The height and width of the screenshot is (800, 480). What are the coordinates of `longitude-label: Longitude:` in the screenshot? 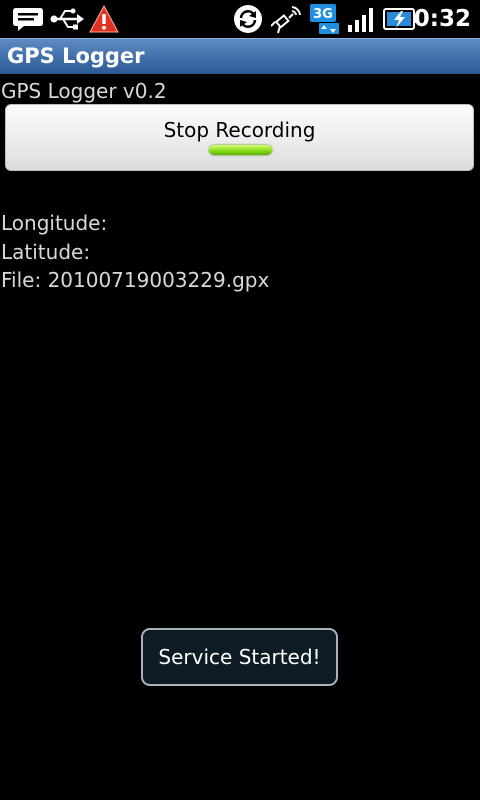 It's located at (54, 223).